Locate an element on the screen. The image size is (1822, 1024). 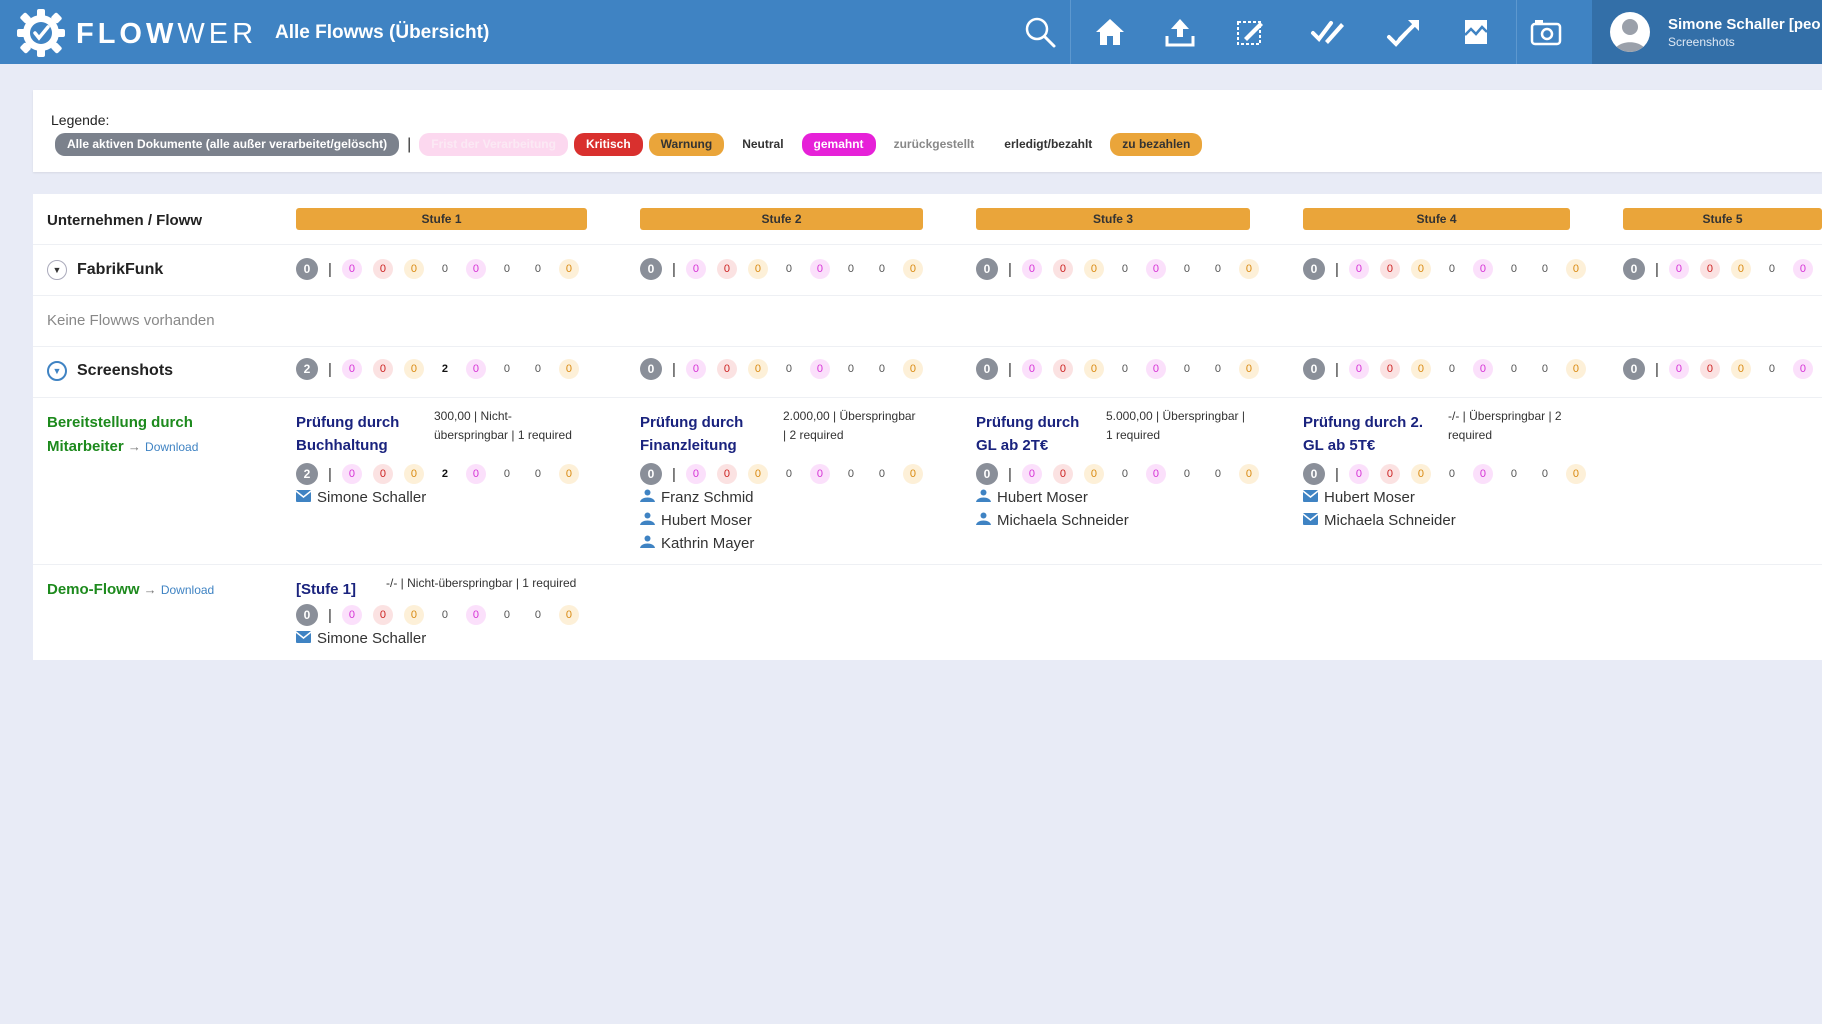
upload-icon is located at coordinates (1180, 32).